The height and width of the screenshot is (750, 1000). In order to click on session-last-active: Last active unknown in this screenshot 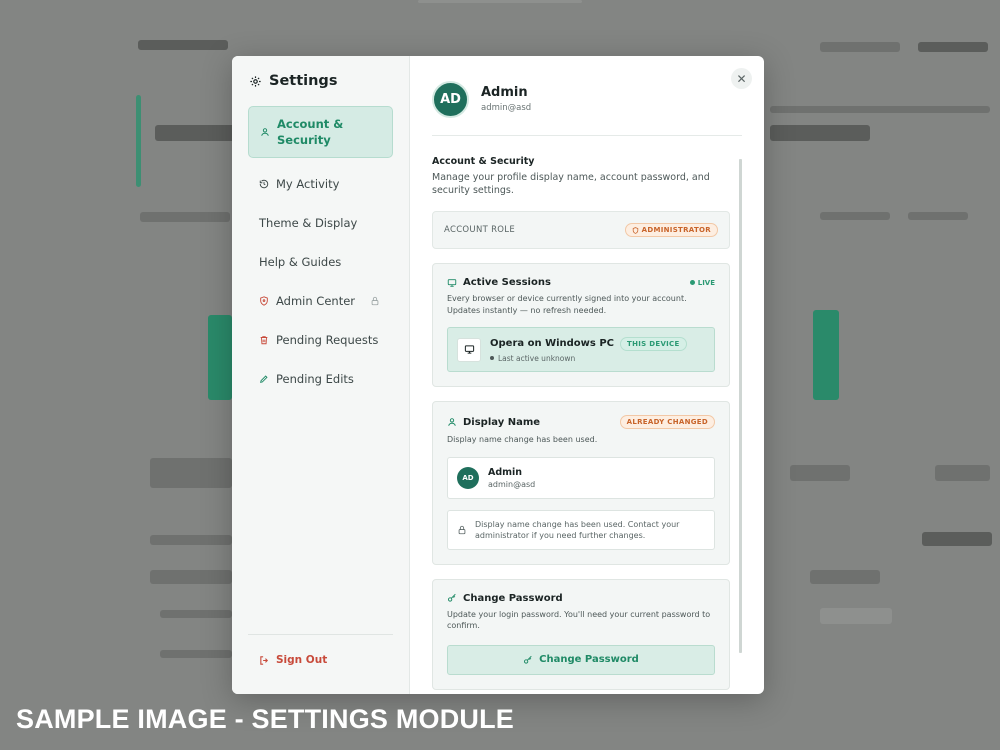, I will do `click(537, 358)`.